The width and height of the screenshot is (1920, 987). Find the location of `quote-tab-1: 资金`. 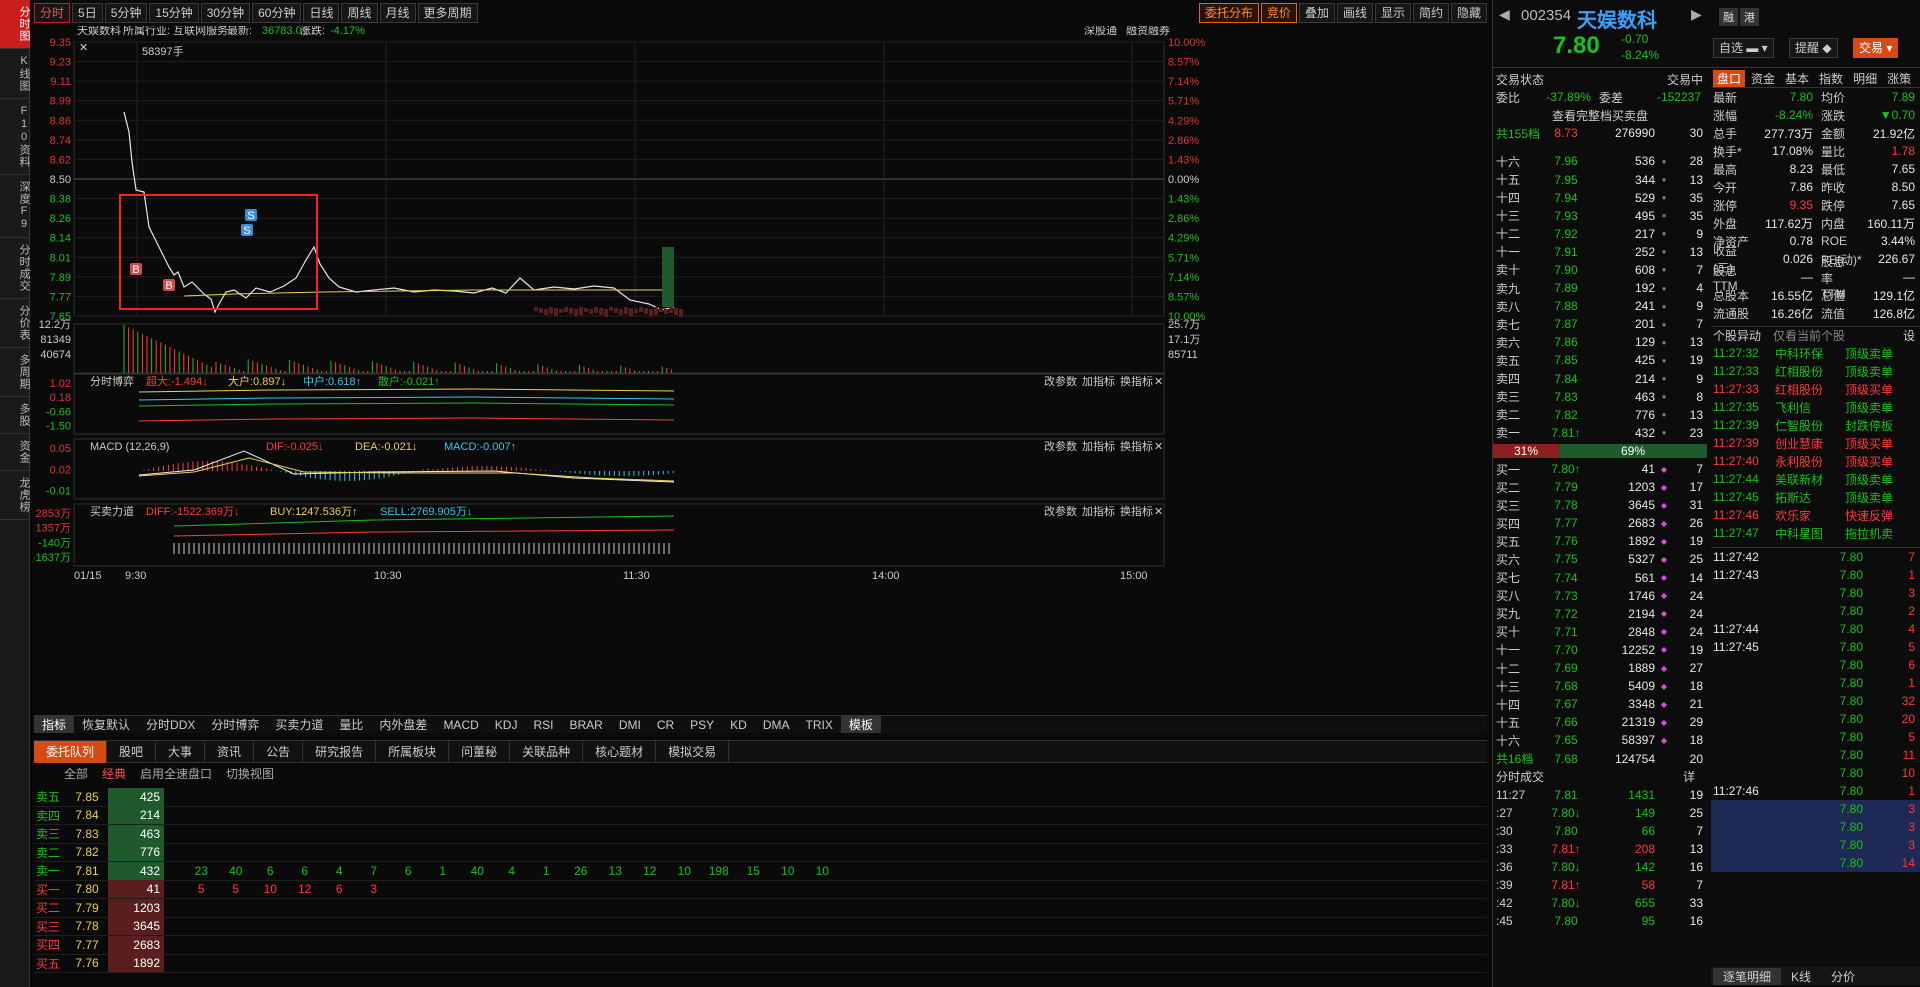

quote-tab-1: 资金 is located at coordinates (1763, 78).